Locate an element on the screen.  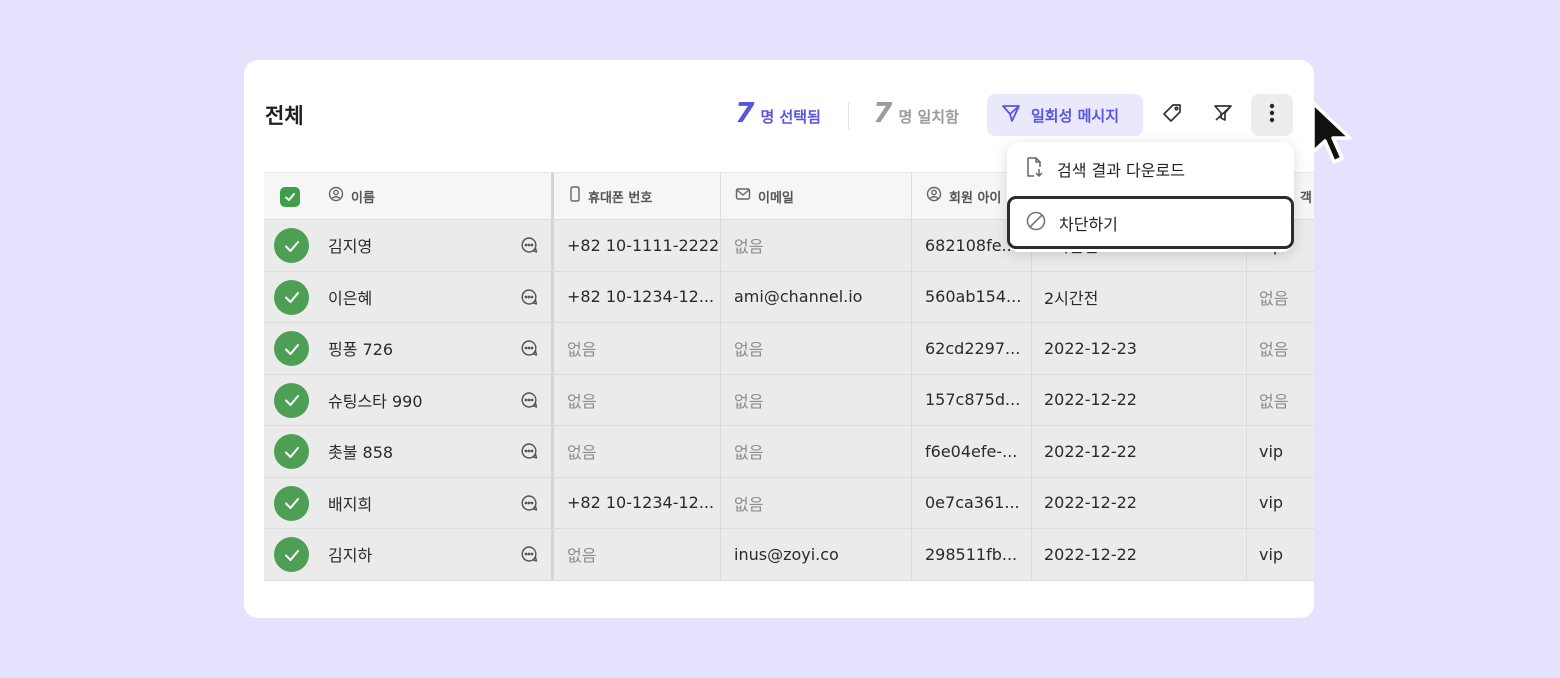
column-header-label: 휴대폰 번호 is located at coordinates (620, 198).